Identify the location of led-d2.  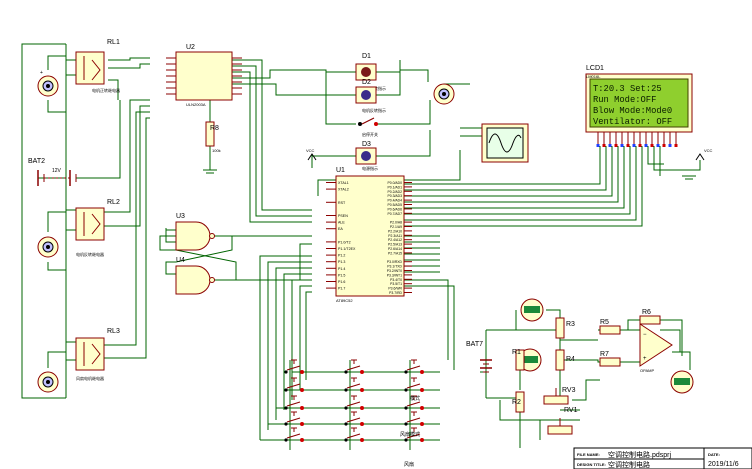
(366, 95).